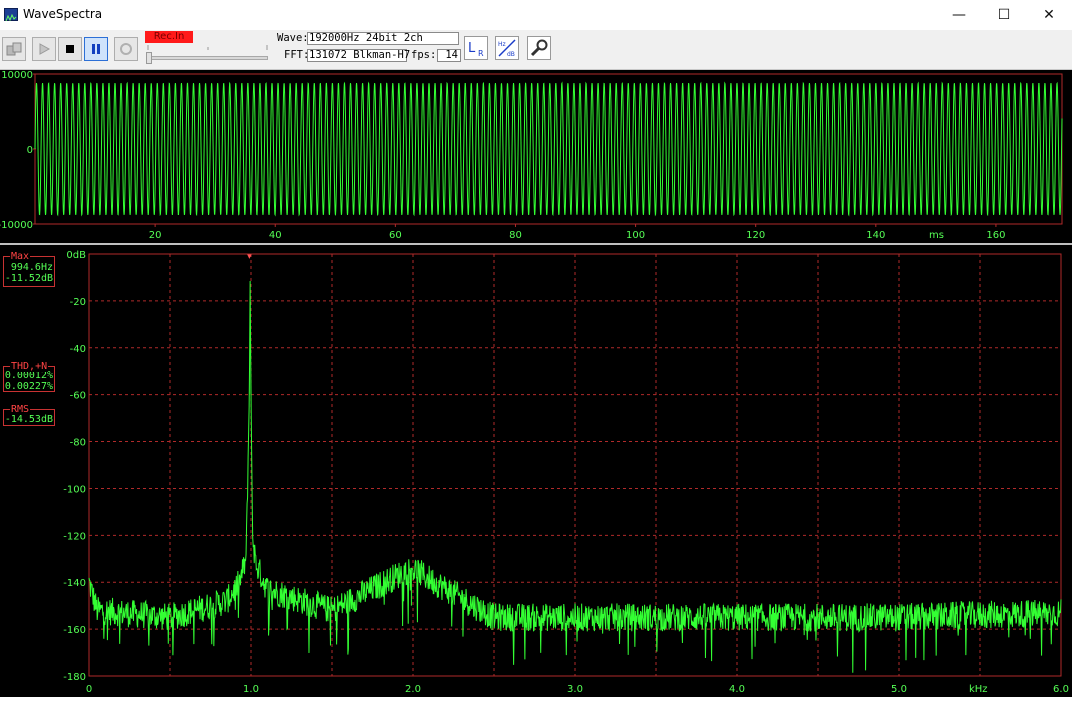 This screenshot has height=701, width=1072. Describe the element at coordinates (149, 58) in the screenshot. I see `level-slider-thumb` at that location.